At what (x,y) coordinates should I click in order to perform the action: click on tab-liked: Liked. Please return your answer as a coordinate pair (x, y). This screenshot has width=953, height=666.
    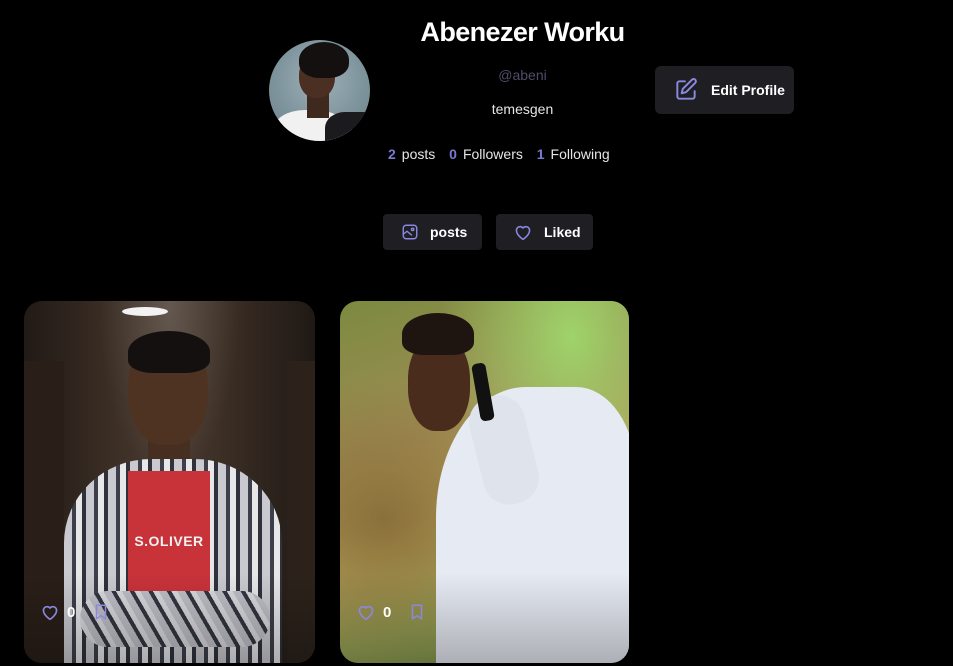
    Looking at the image, I should click on (544, 232).